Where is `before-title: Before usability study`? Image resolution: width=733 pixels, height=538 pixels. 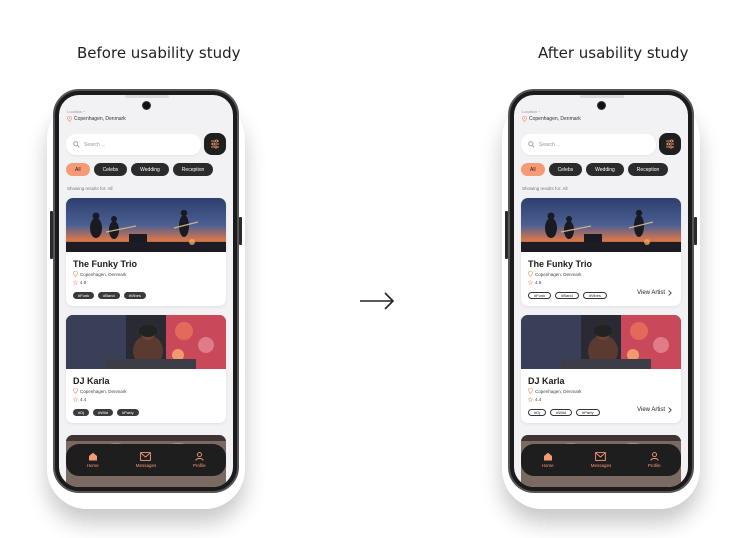 before-title: Before usability study is located at coordinates (159, 53).